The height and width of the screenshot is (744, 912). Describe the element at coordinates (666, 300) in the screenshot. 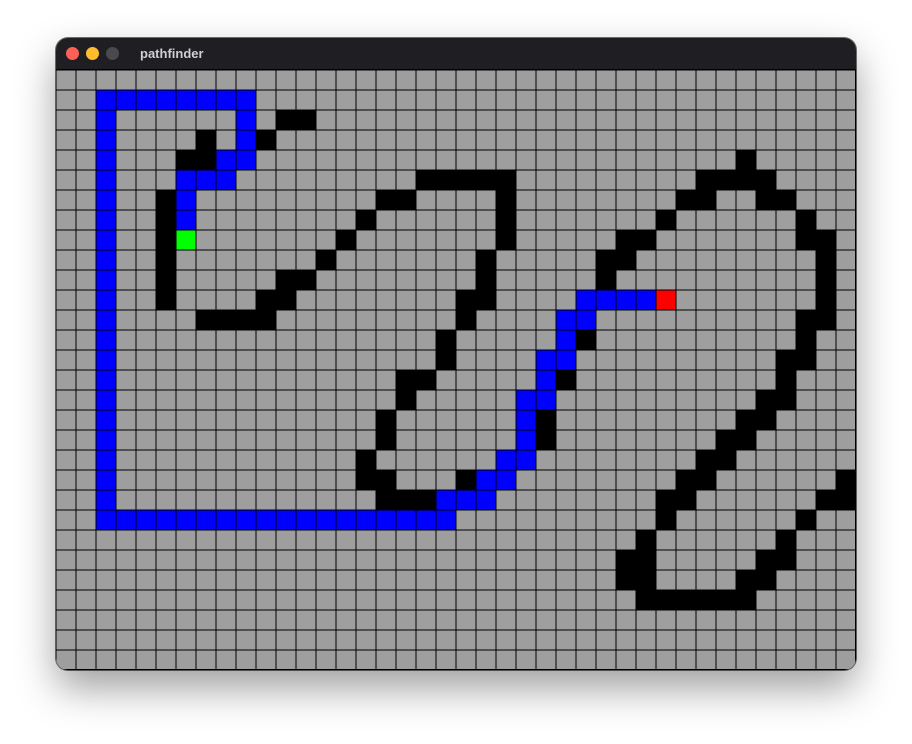

I see `end-cell` at that location.